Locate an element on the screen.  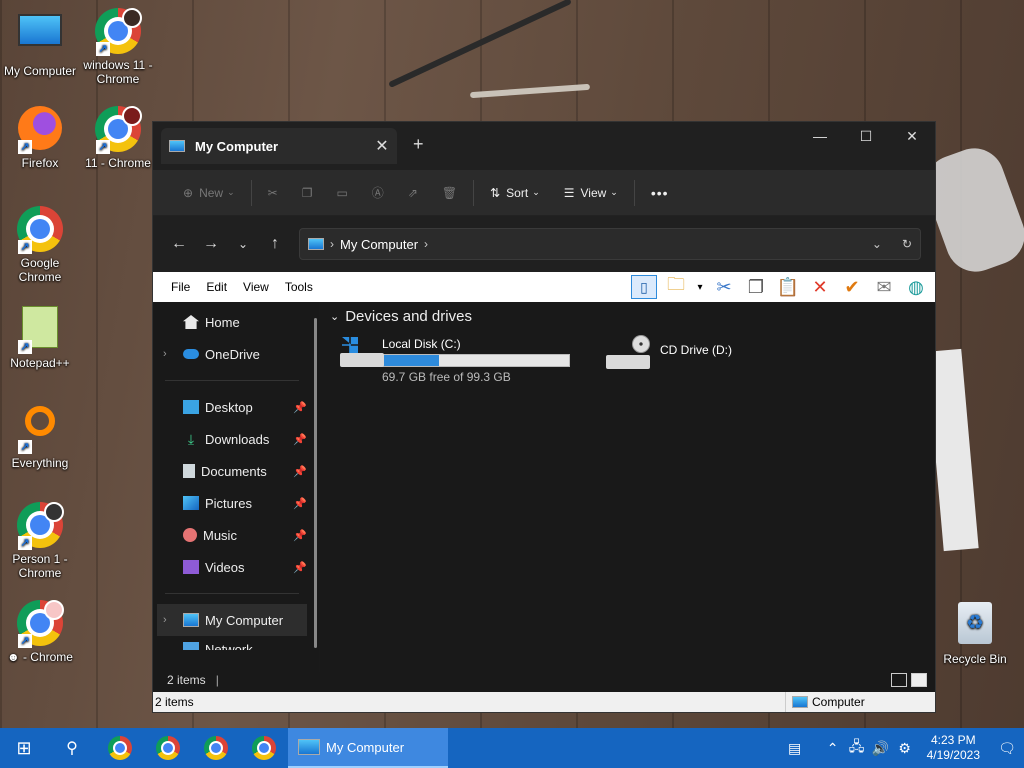
menu-edit: Edit is located at coordinates (216, 287).